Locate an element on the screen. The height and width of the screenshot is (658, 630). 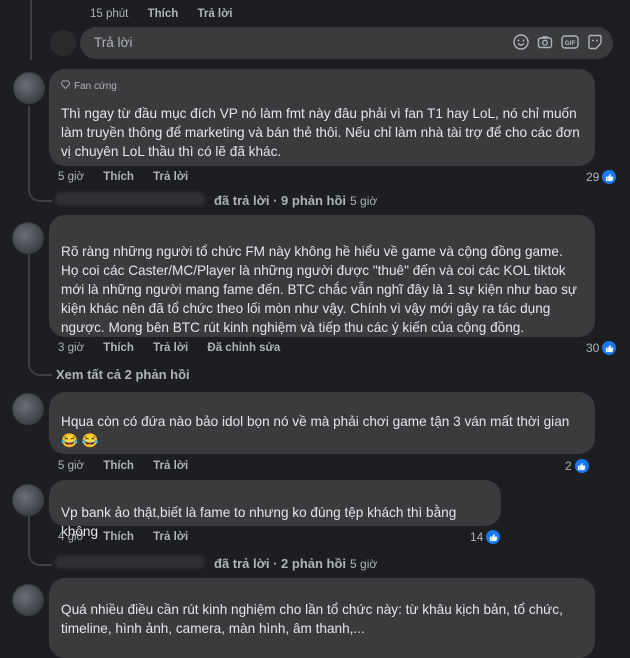
comment-time: 3 giờ is located at coordinates (71, 348).